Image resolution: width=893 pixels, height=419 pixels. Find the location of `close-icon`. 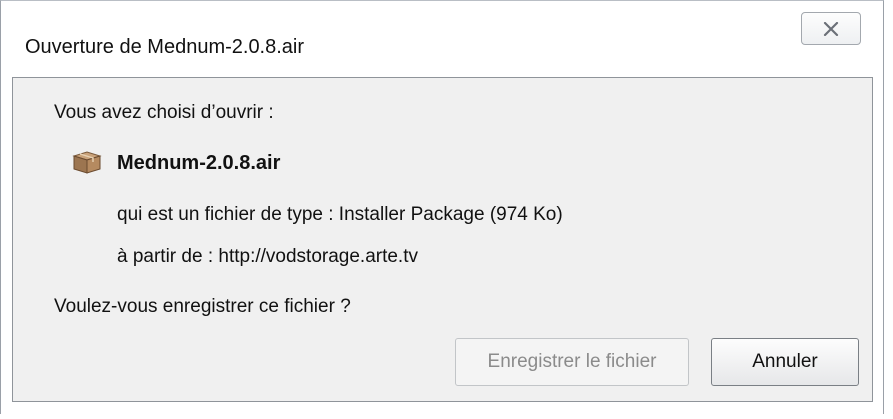

close-icon is located at coordinates (831, 28).